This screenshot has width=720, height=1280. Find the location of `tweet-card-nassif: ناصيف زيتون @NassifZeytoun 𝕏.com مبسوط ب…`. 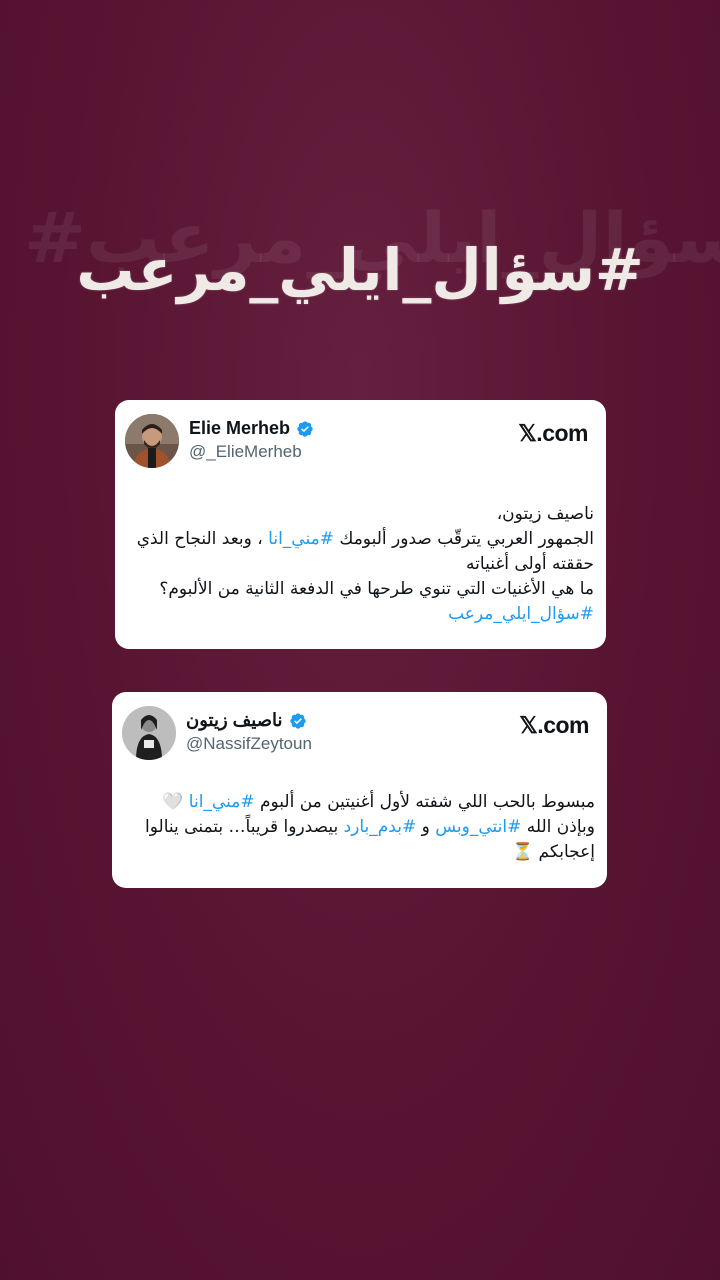

tweet-card-nassif: ناصيف زيتون @NassifZeytoun 𝕏.com مبسوط ب… is located at coordinates (359, 790).